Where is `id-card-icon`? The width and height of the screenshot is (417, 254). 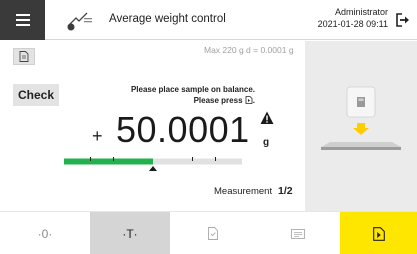
id-card-icon is located at coordinates (297, 233).